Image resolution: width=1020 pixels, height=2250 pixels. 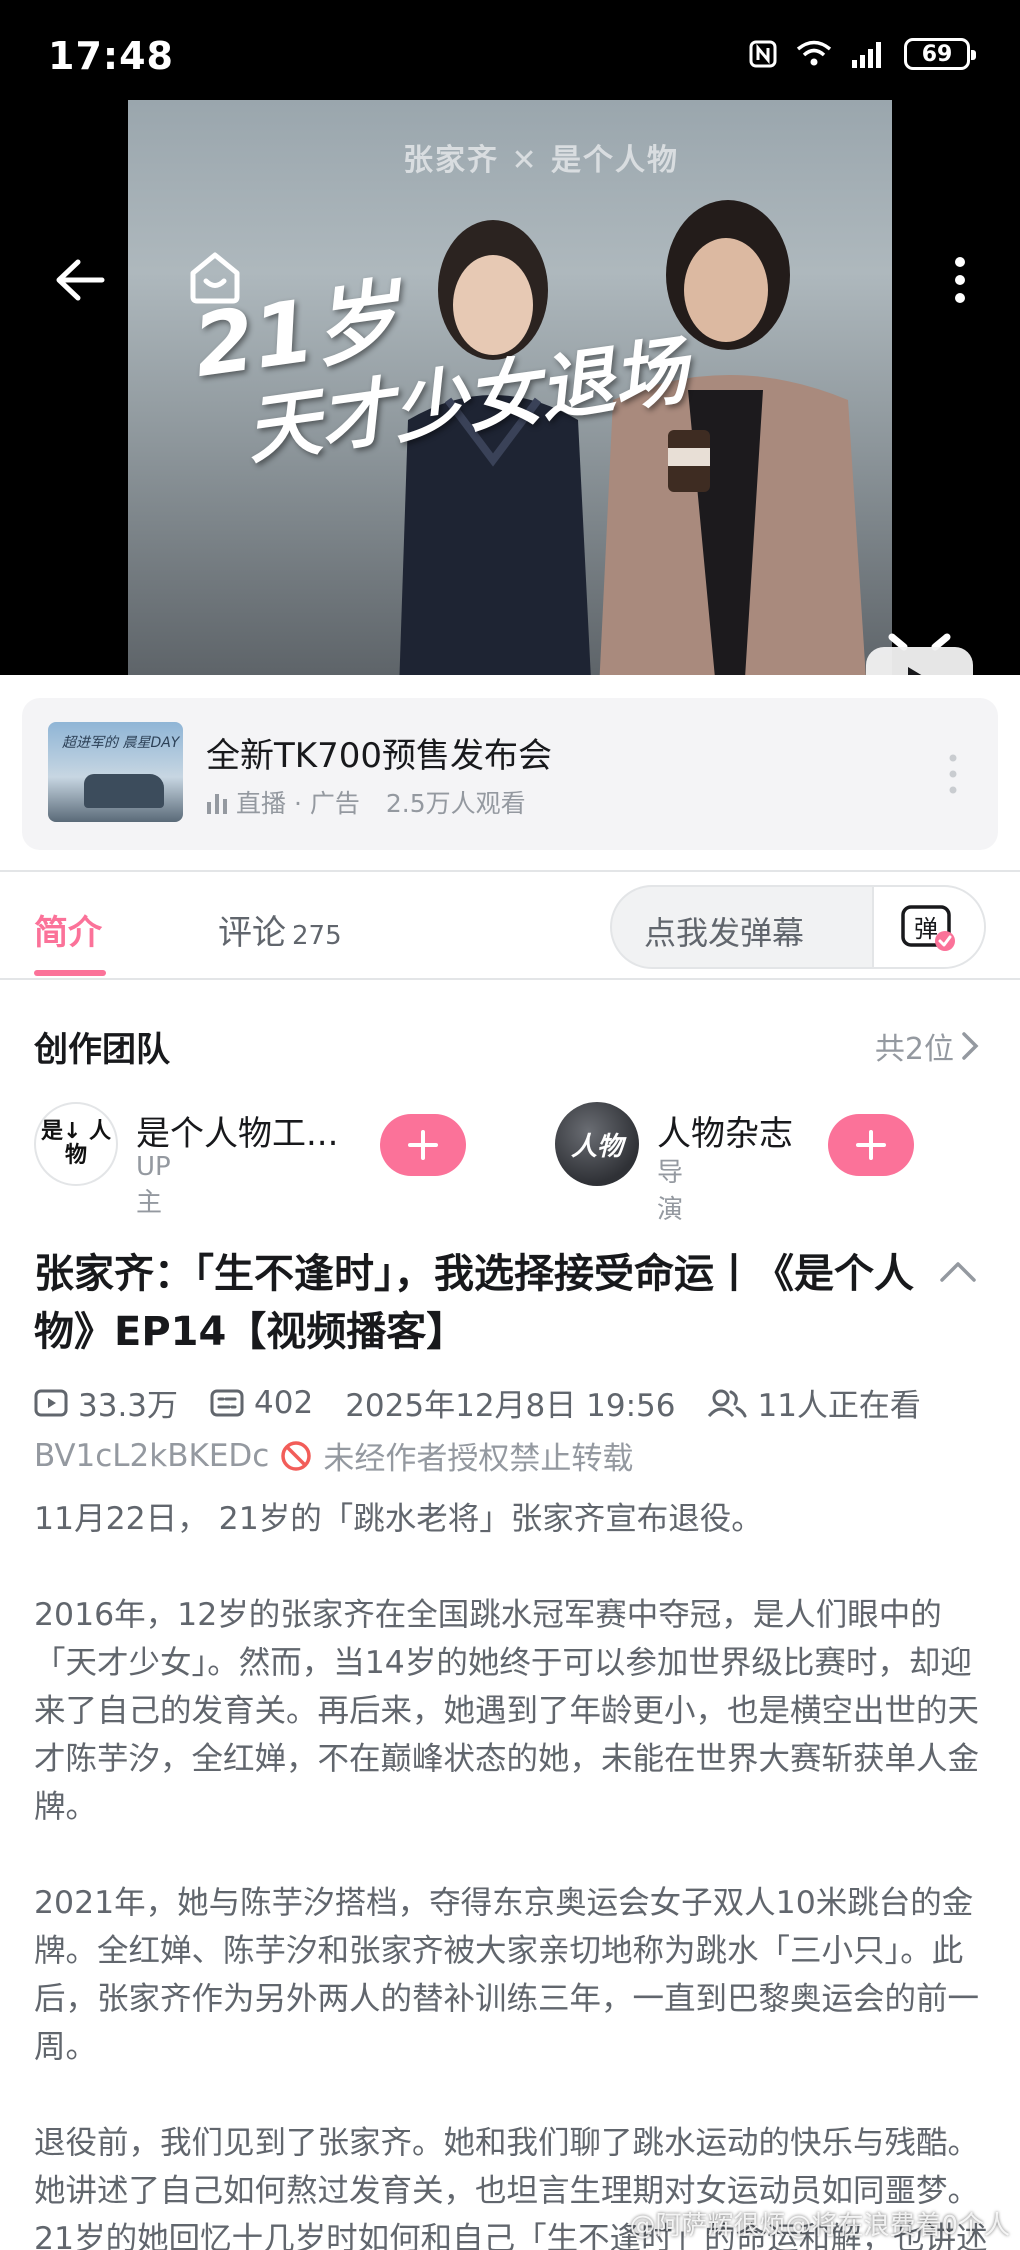 What do you see at coordinates (115, 772) in the screenshot?
I see `ad-thumbnail: 超进军的 晨星DAY` at bounding box center [115, 772].